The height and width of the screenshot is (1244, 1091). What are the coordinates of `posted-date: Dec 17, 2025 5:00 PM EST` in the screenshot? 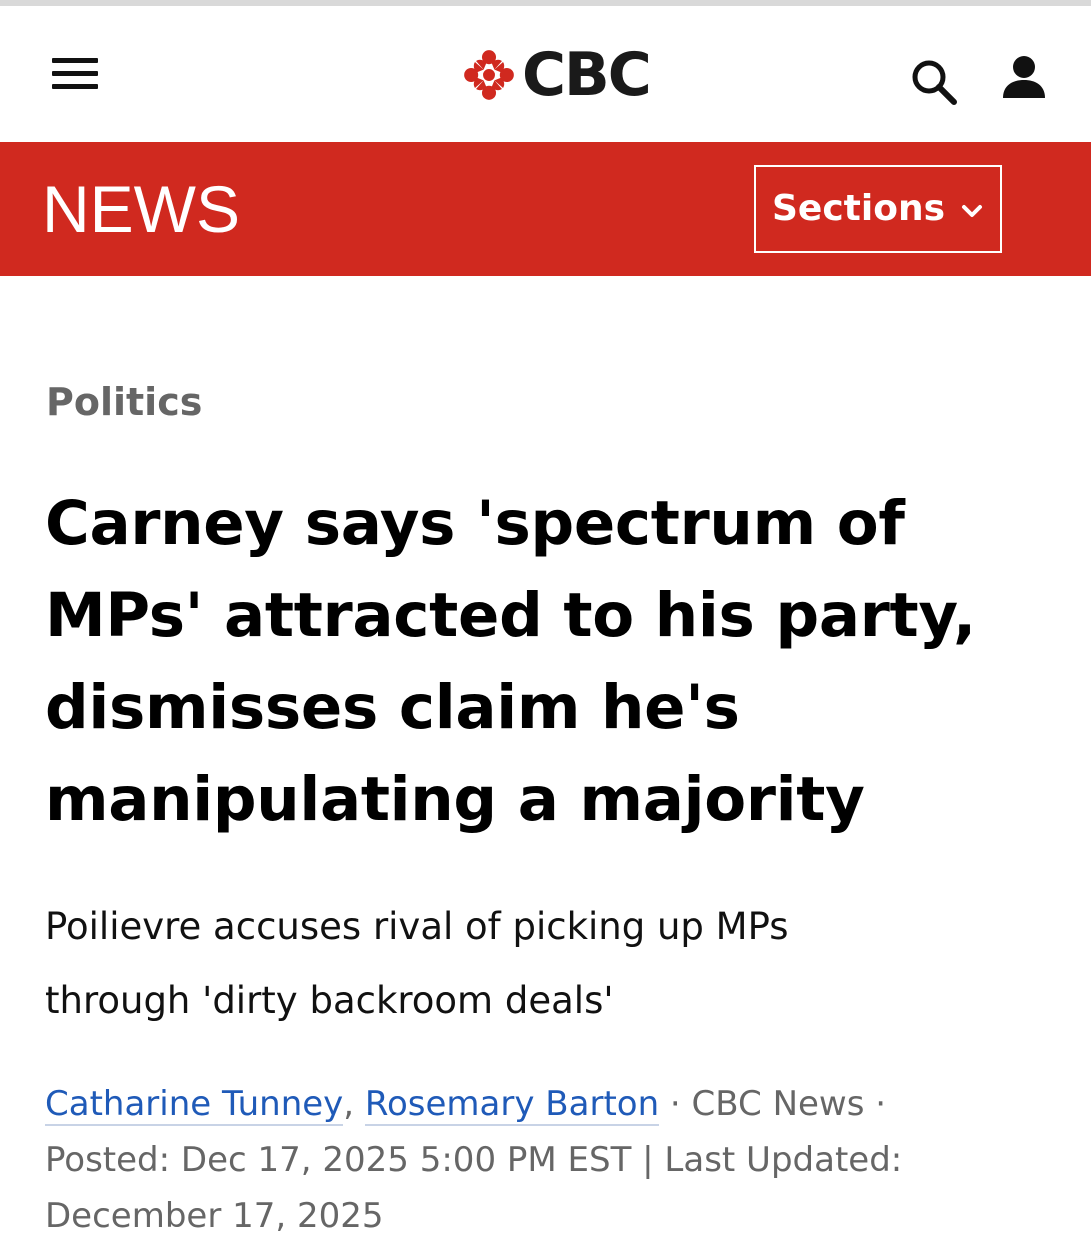 It's located at (406, 1160).